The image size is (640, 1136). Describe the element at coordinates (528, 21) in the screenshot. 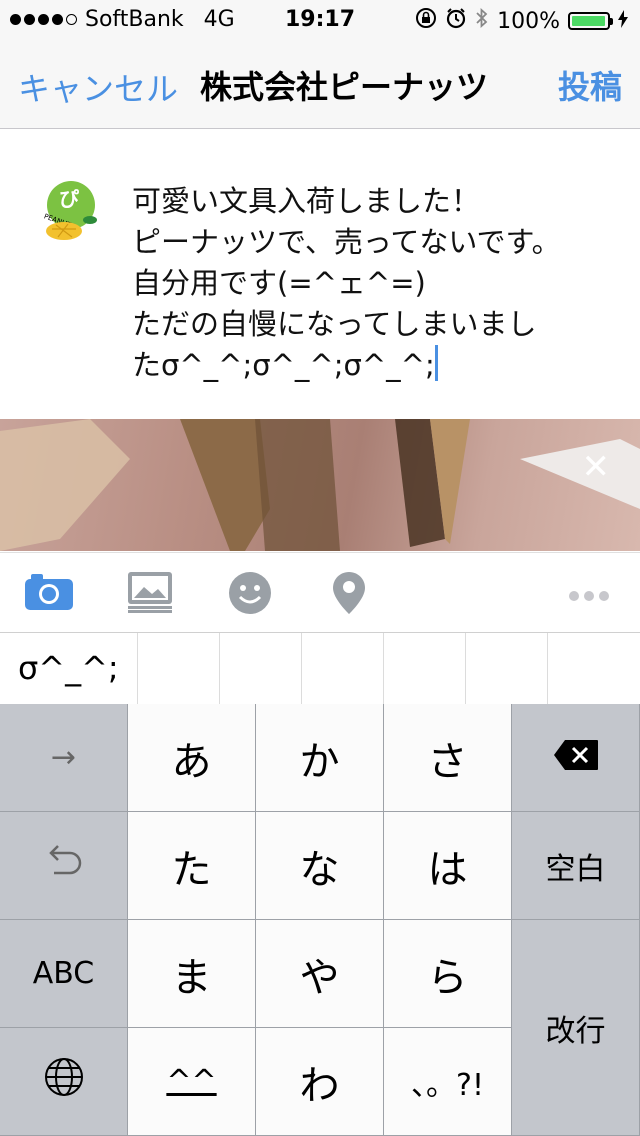

I see `battery-percent: 100%` at that location.